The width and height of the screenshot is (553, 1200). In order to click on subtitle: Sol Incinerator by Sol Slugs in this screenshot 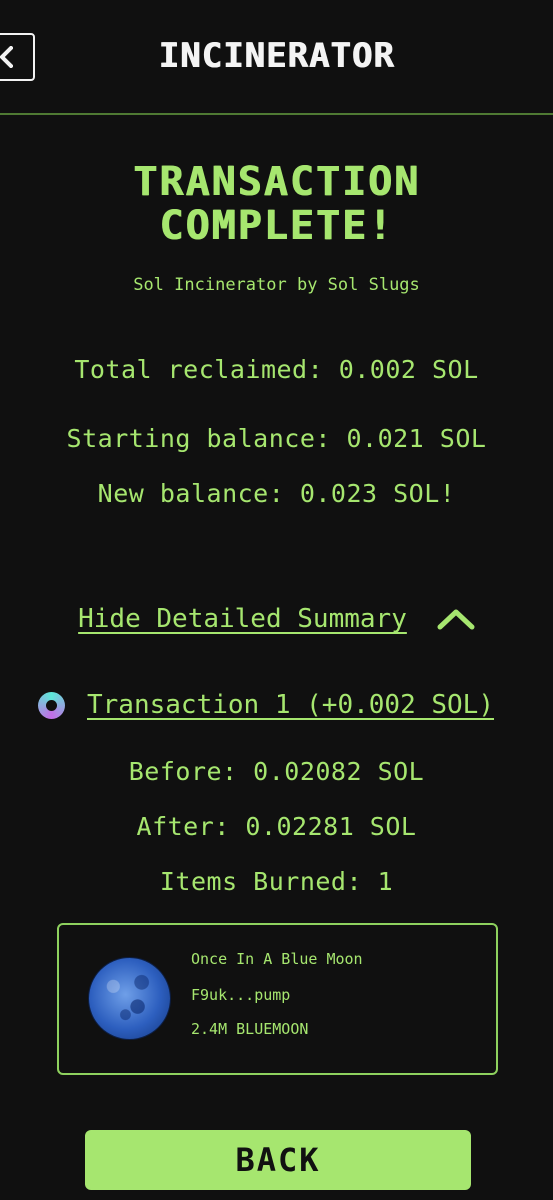, I will do `click(276, 285)`.